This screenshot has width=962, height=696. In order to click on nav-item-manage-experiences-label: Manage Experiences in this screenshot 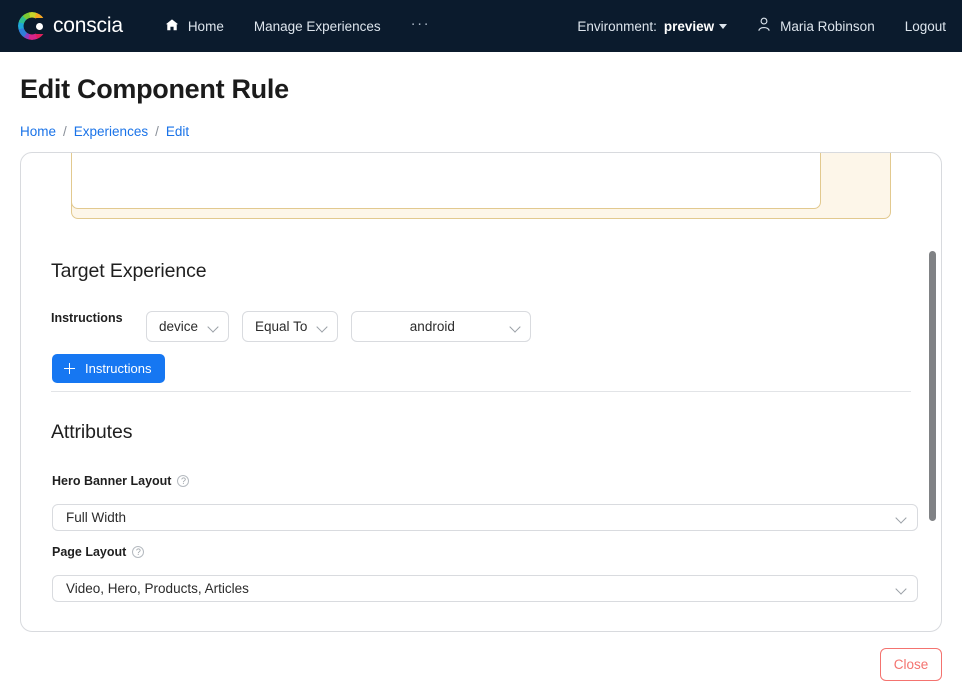, I will do `click(317, 26)`.